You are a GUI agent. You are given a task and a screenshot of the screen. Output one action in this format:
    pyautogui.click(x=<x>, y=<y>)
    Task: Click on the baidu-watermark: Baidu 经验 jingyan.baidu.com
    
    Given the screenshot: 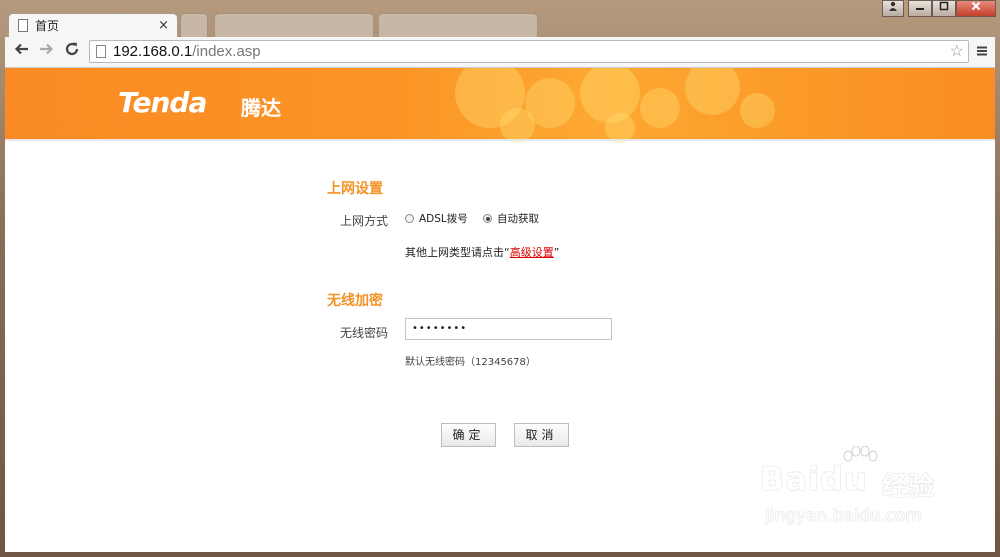 What is the action you would take?
    pyautogui.click(x=860, y=491)
    